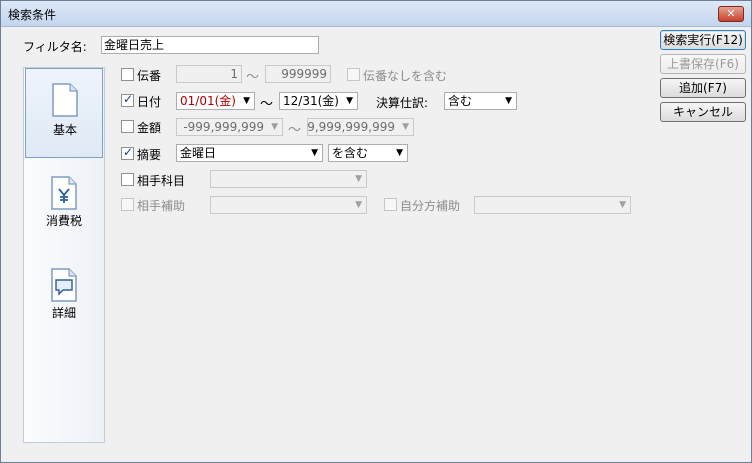  I want to click on date-to-value: 12/31(金), so click(311, 101).